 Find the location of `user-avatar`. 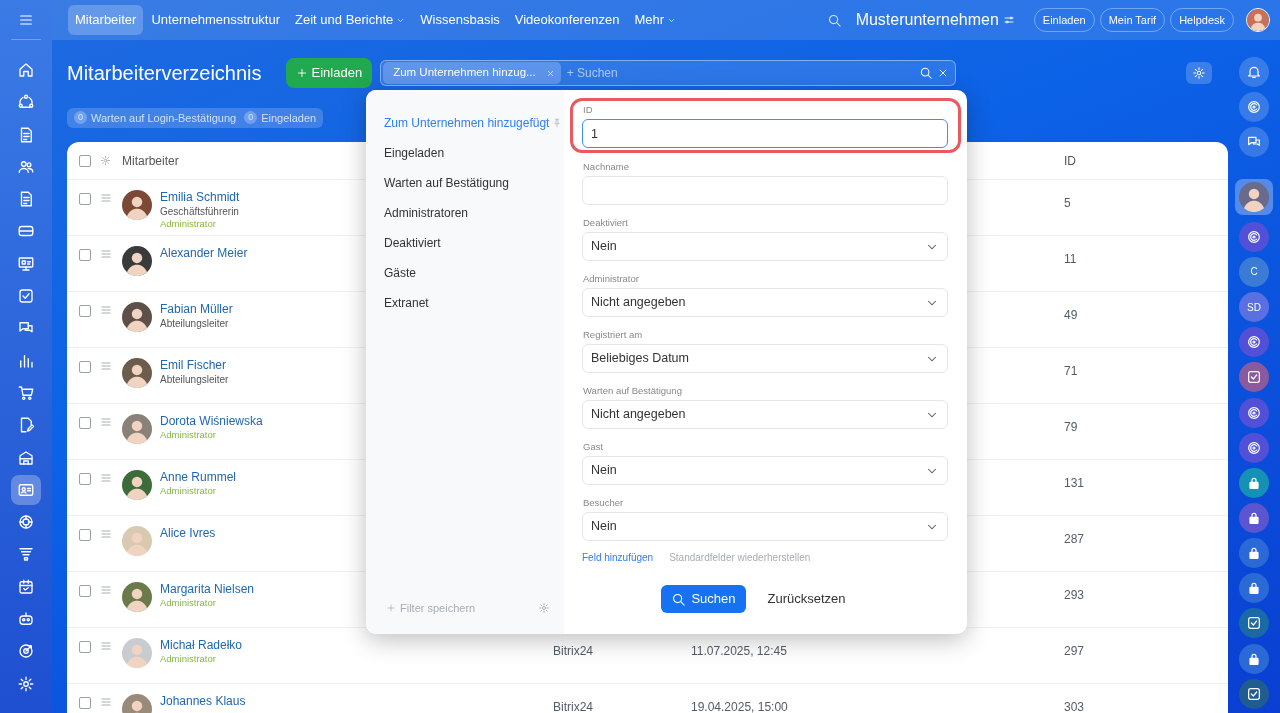

user-avatar is located at coordinates (1258, 20).